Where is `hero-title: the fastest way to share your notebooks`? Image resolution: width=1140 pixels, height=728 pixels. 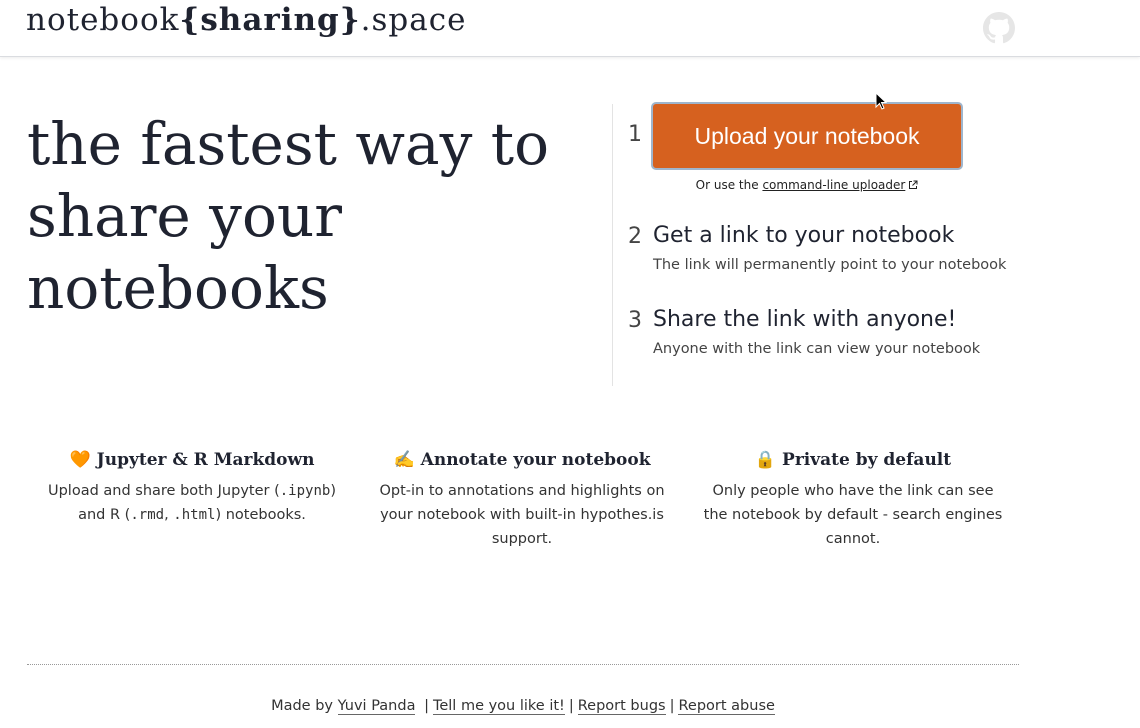
hero-title: the fastest way to share your notebooks is located at coordinates (307, 216).